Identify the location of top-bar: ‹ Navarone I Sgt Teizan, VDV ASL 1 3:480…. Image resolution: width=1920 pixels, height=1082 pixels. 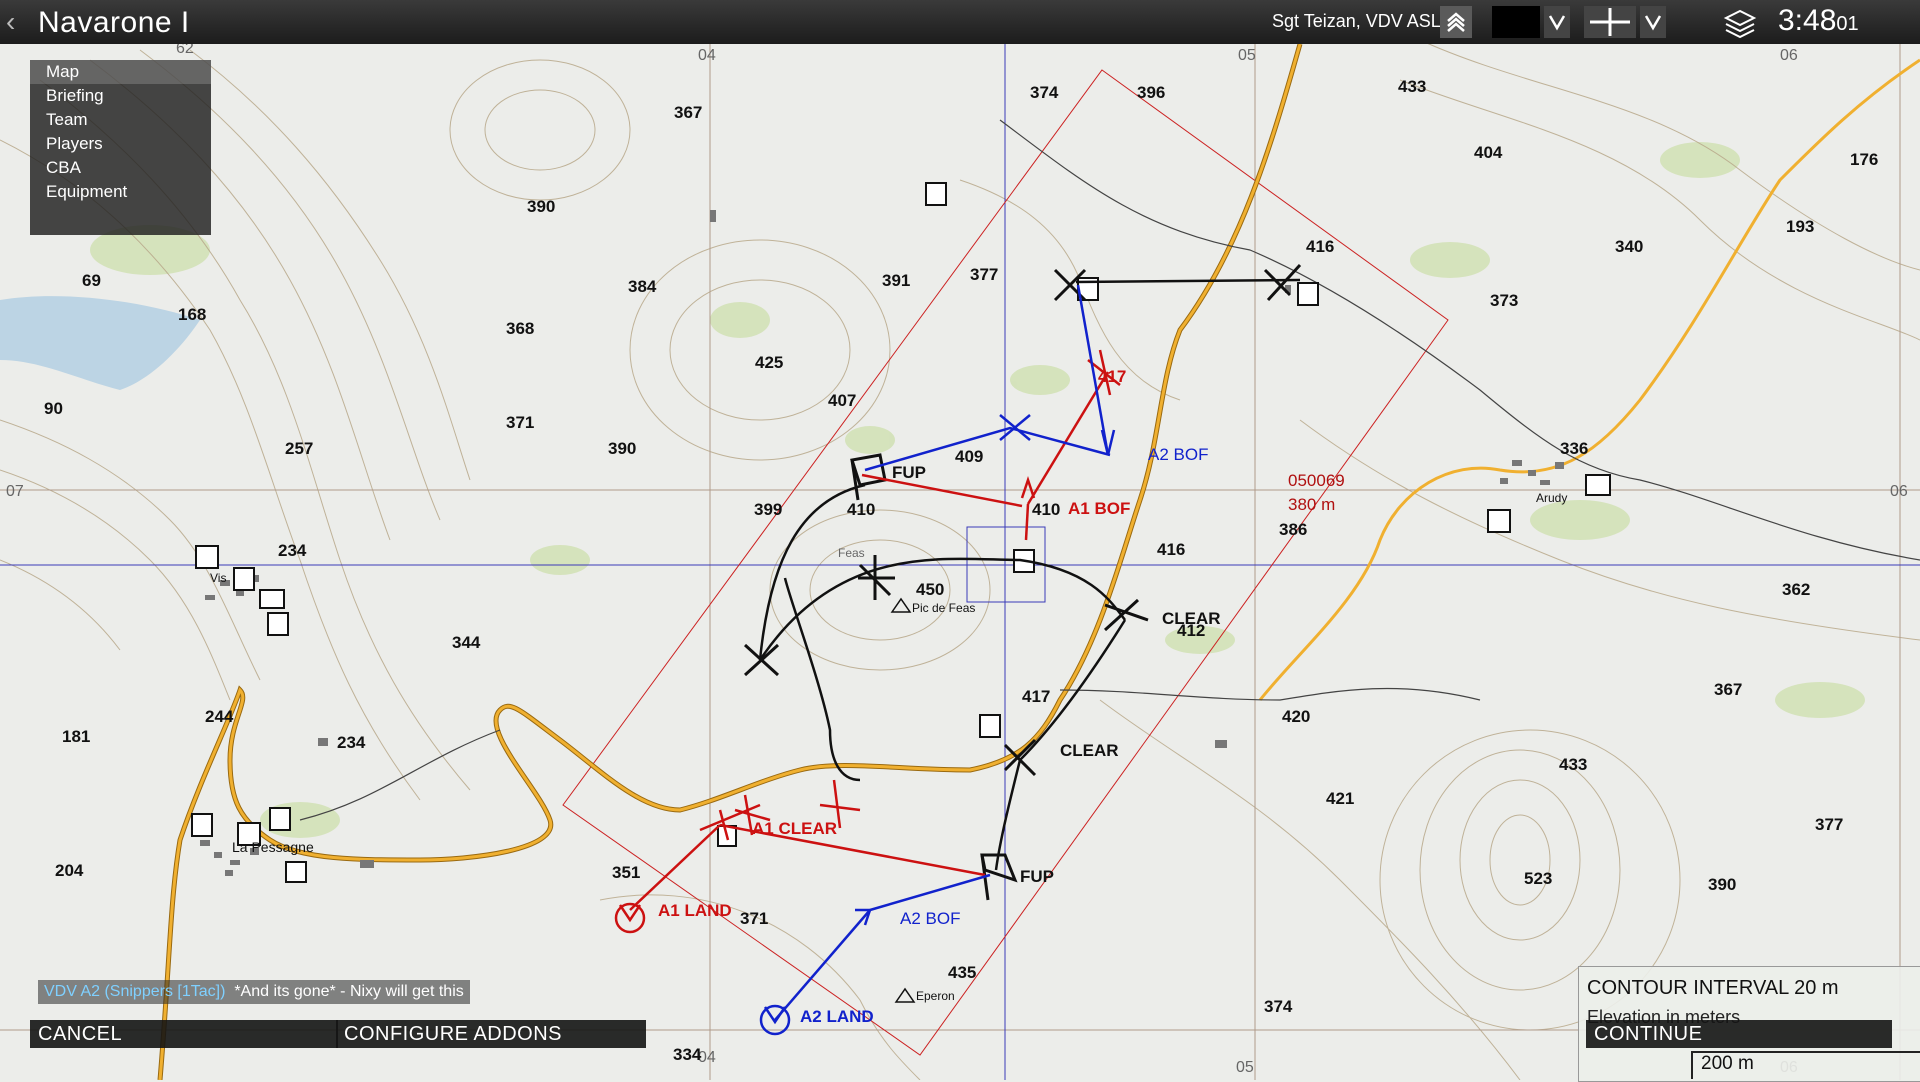
(960, 22).